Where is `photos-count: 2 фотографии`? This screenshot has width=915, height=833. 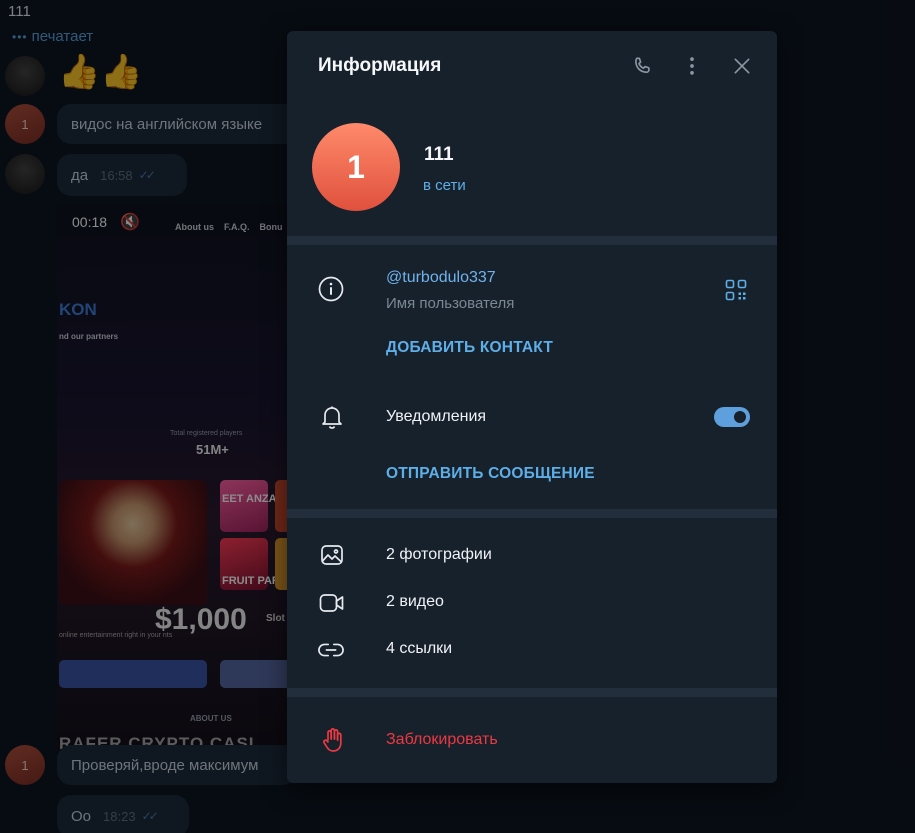
photos-count: 2 фотографии is located at coordinates (439, 555).